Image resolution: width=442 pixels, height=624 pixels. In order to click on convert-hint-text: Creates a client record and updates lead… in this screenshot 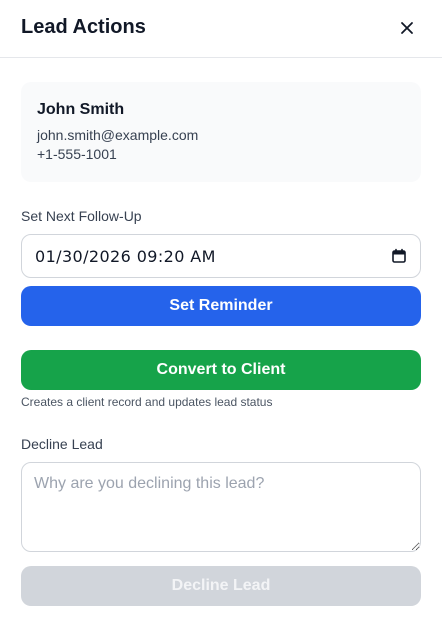, I will do `click(147, 402)`.